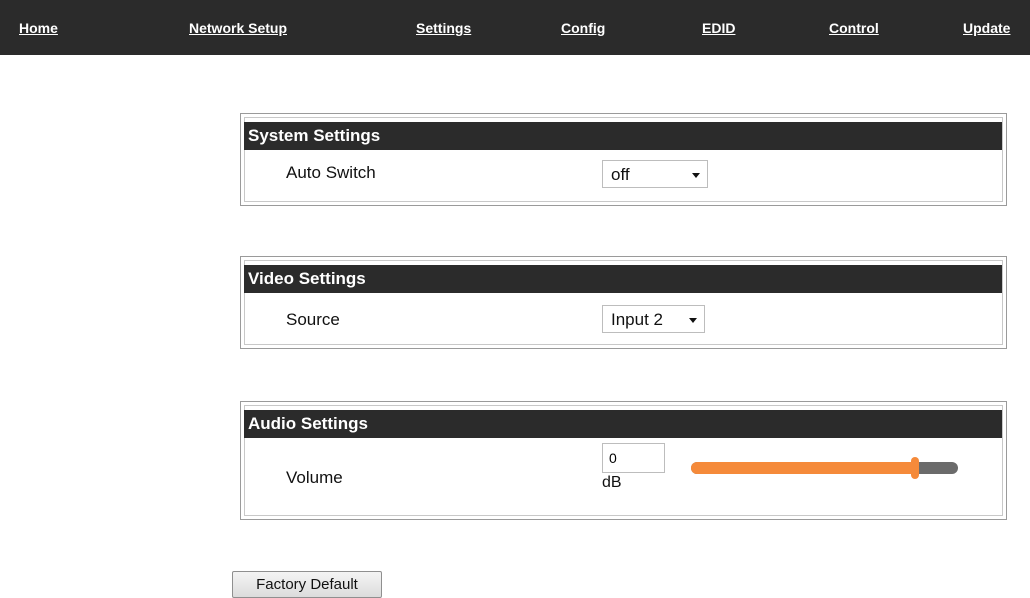 The height and width of the screenshot is (598, 1030). I want to click on nav-home-link: Home, so click(38, 28).